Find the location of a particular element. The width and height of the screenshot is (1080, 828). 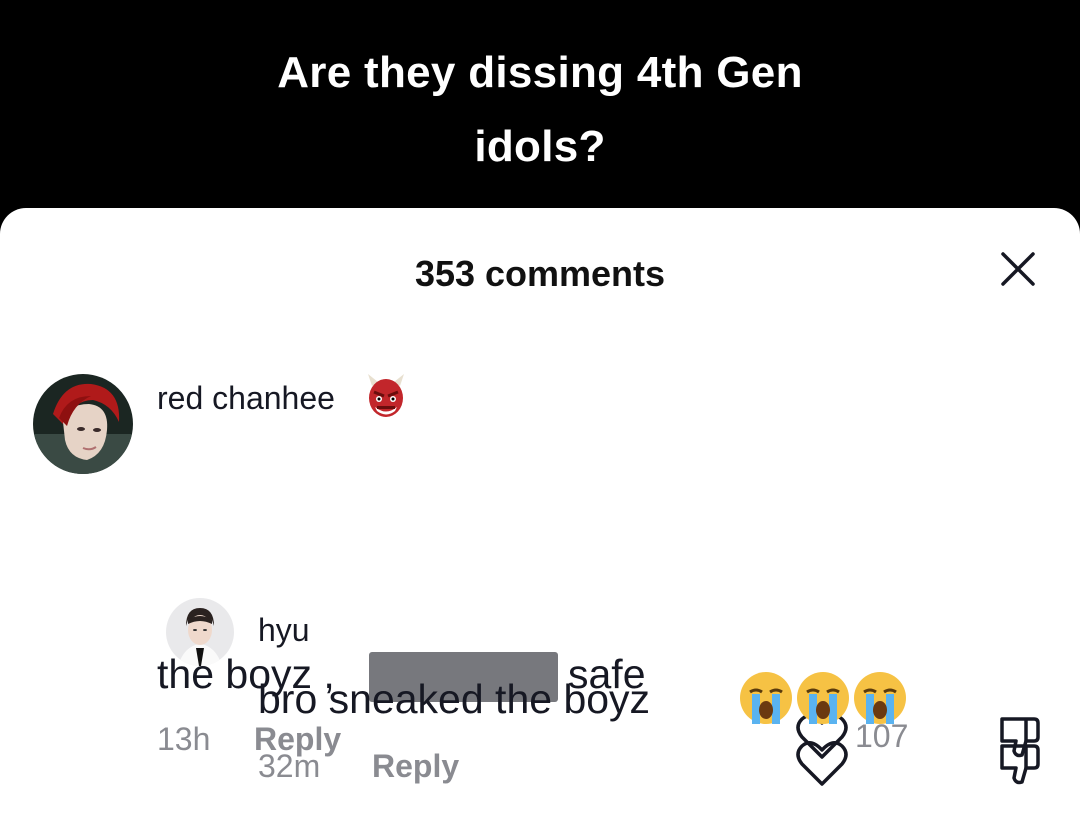

reply-timestamp: 32m is located at coordinates (289, 766).